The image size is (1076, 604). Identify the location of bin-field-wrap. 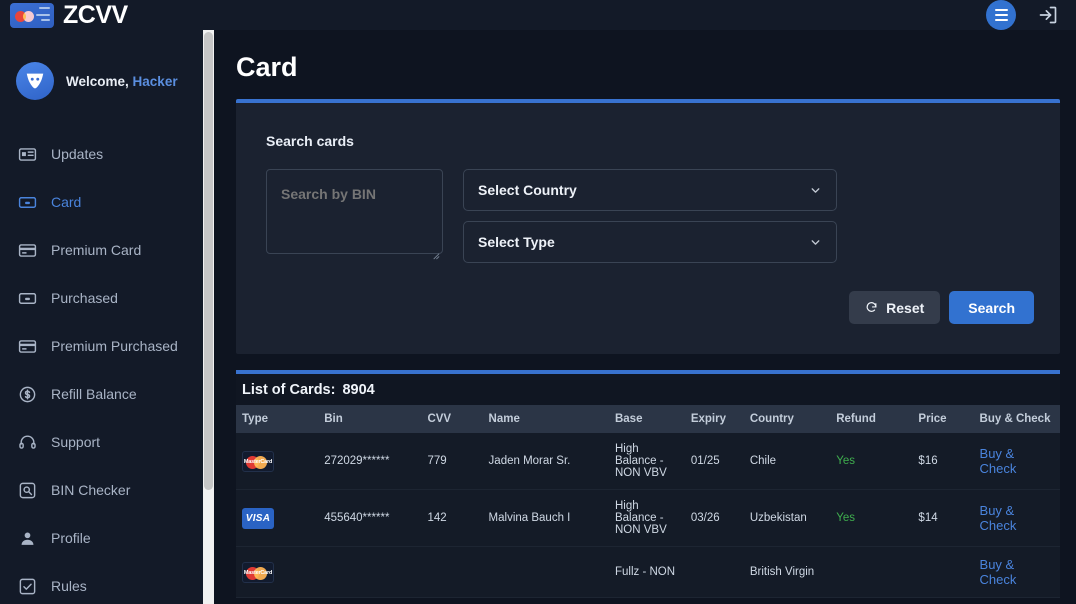
(354, 216).